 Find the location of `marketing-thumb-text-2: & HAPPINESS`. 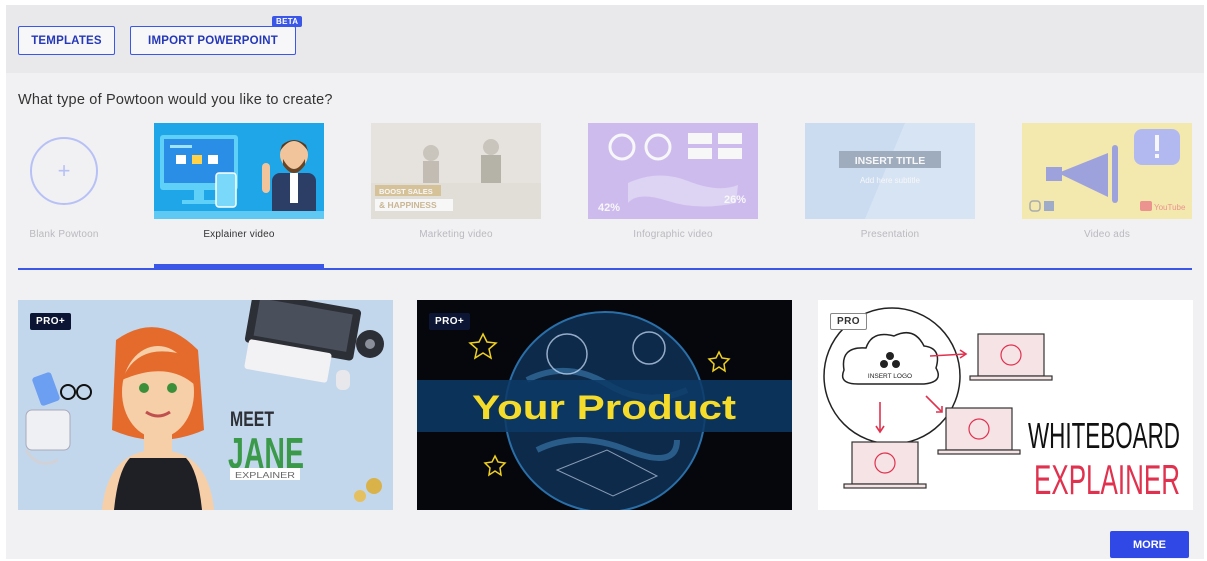

marketing-thumb-text-2: & HAPPINESS is located at coordinates (408, 205).